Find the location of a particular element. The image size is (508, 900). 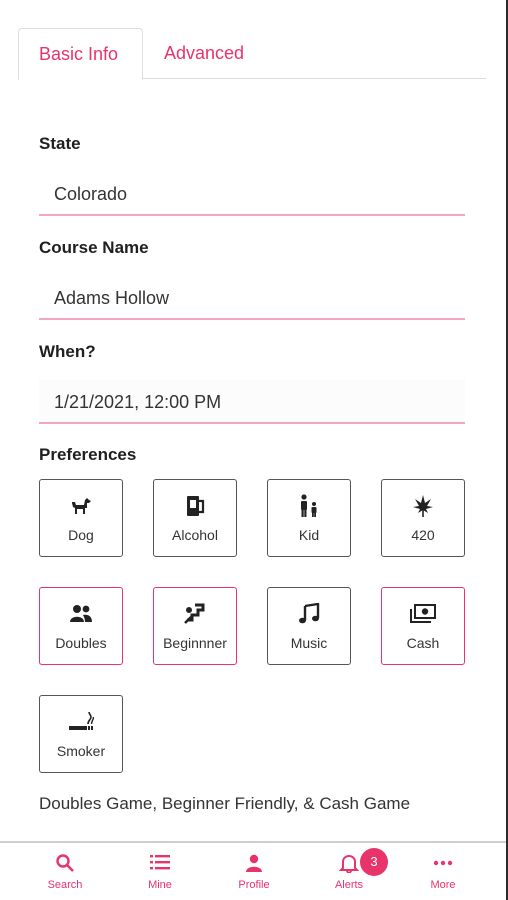

pref-kid-label: Kid is located at coordinates (309, 535).